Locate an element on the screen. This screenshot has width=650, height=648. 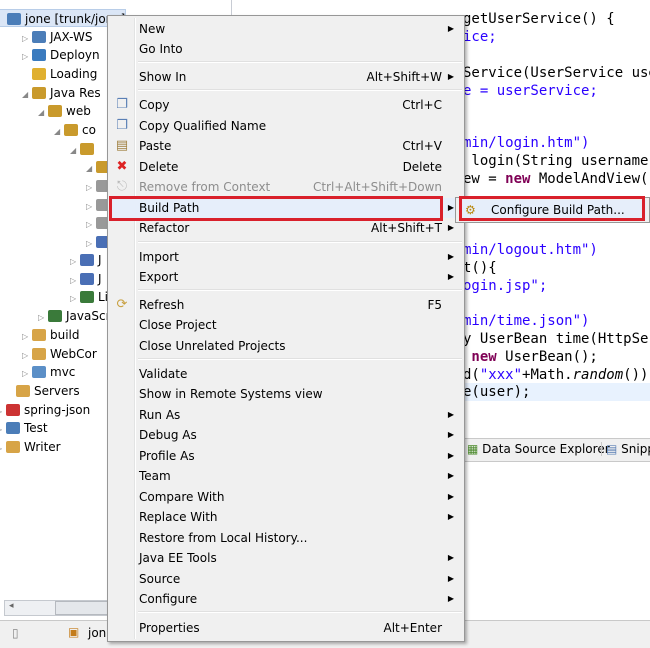
tree-item: ▷ mvc is located at coordinates (48, 372).